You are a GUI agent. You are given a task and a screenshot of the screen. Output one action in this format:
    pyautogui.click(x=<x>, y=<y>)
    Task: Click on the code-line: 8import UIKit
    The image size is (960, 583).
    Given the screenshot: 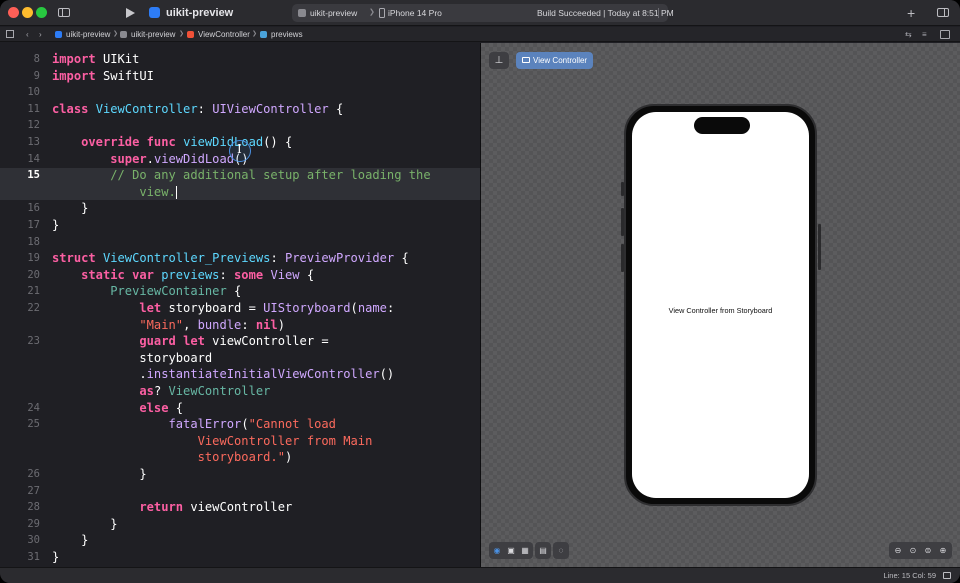 What is the action you would take?
    pyautogui.click(x=240, y=59)
    